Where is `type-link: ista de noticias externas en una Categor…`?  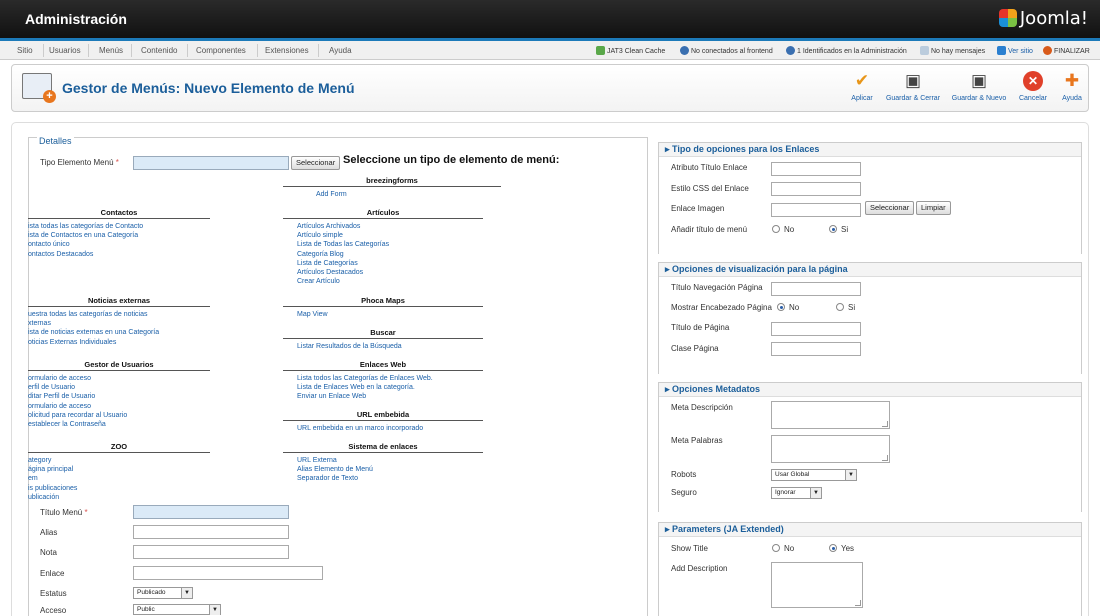
type-link: ista de noticias externas en una Categor… is located at coordinates (93, 332).